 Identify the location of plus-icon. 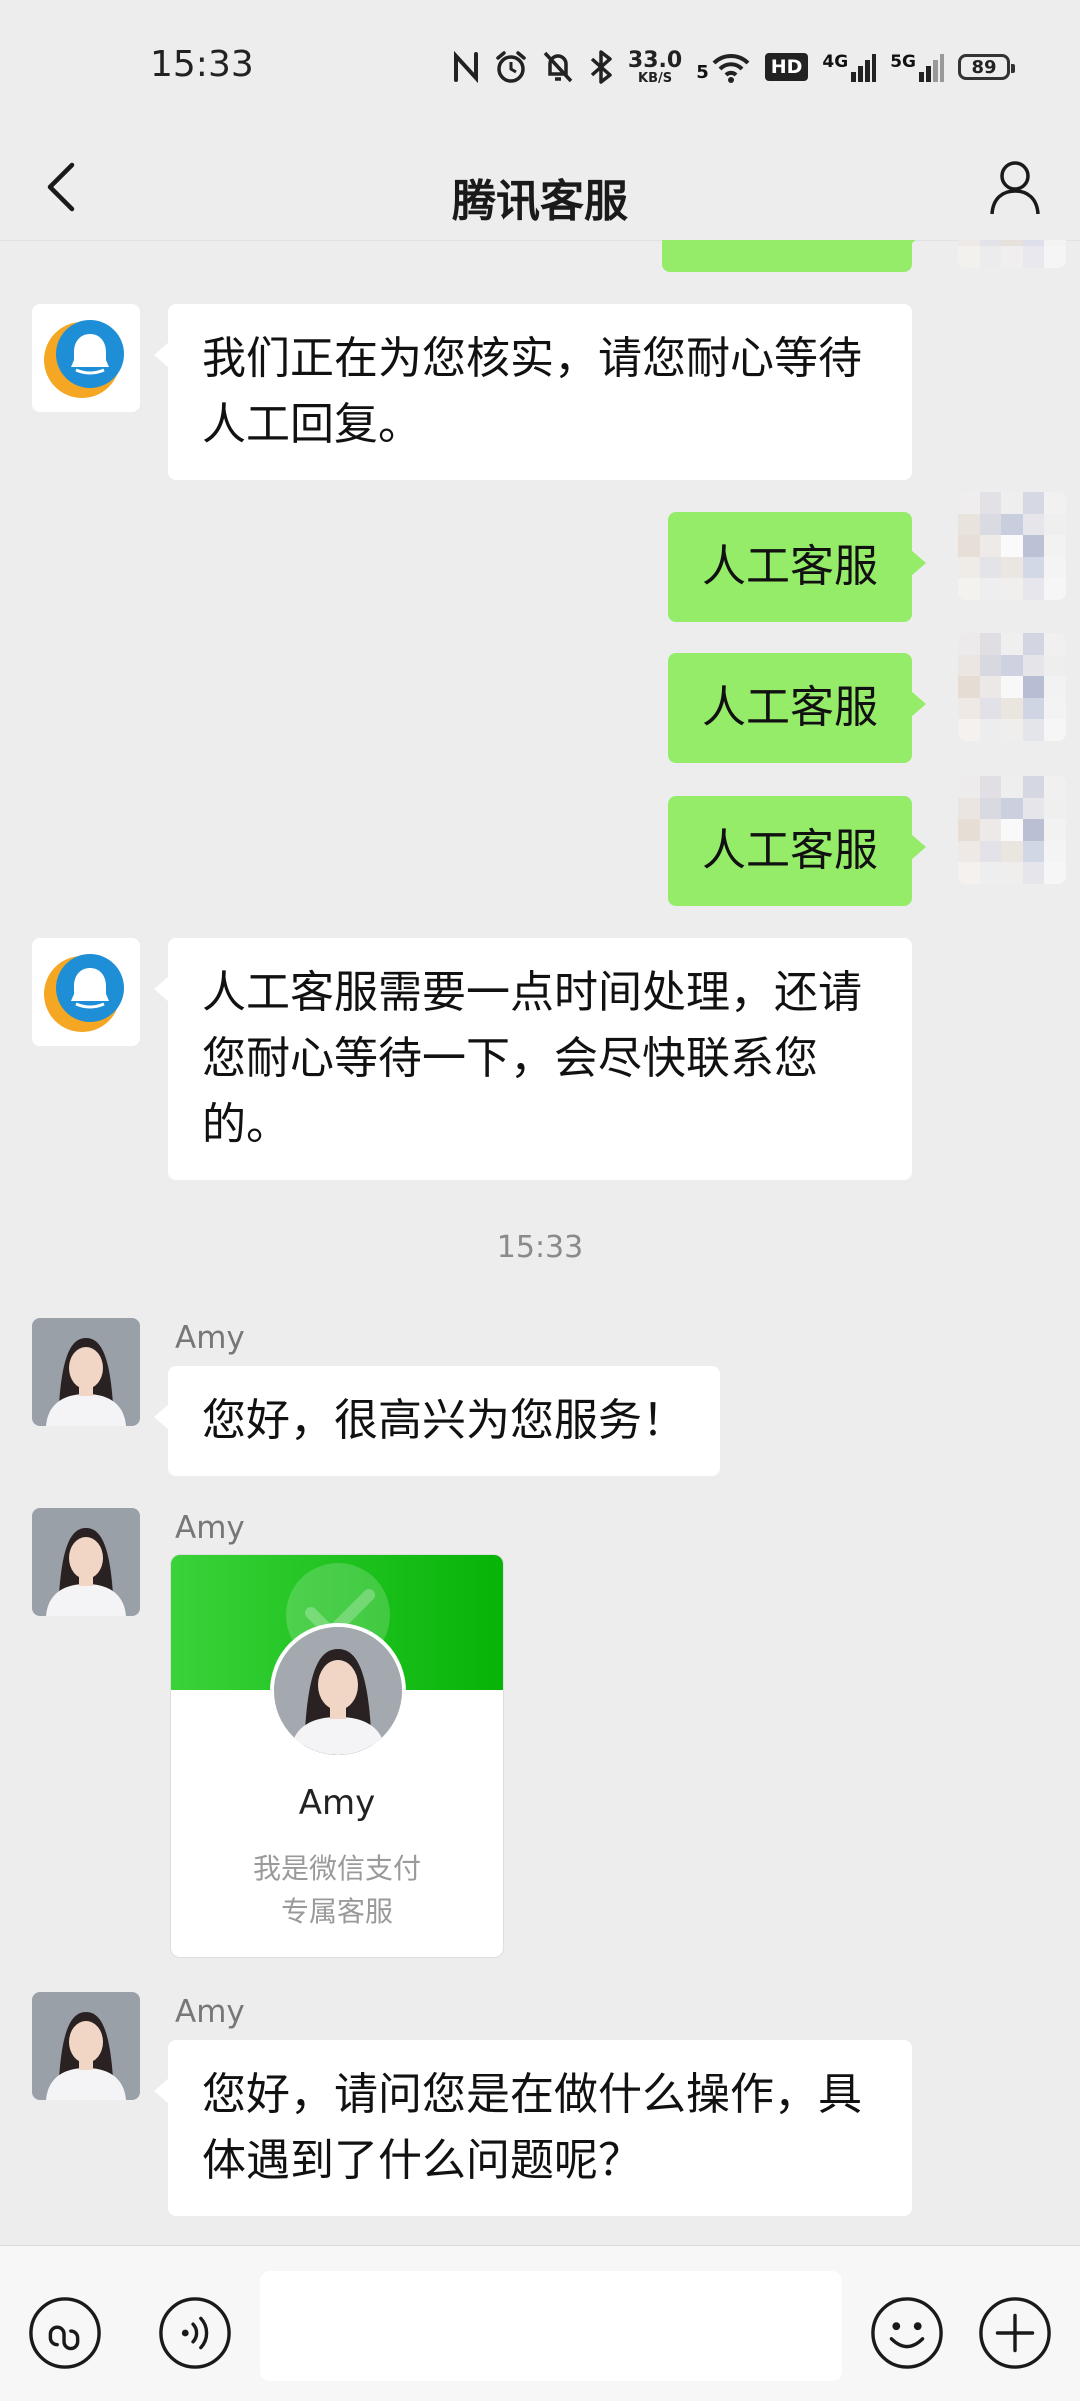
(1015, 2333).